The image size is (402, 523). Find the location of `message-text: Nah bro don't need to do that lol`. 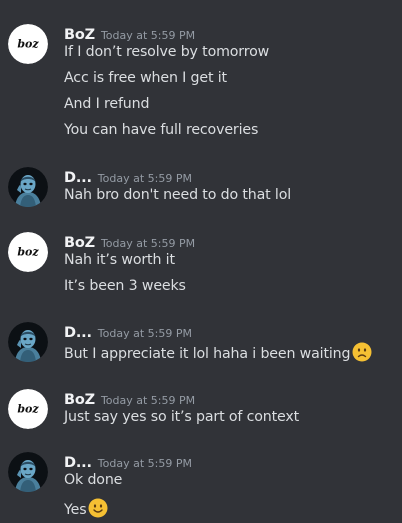

message-text: Nah bro don't need to do that lol is located at coordinates (178, 195).